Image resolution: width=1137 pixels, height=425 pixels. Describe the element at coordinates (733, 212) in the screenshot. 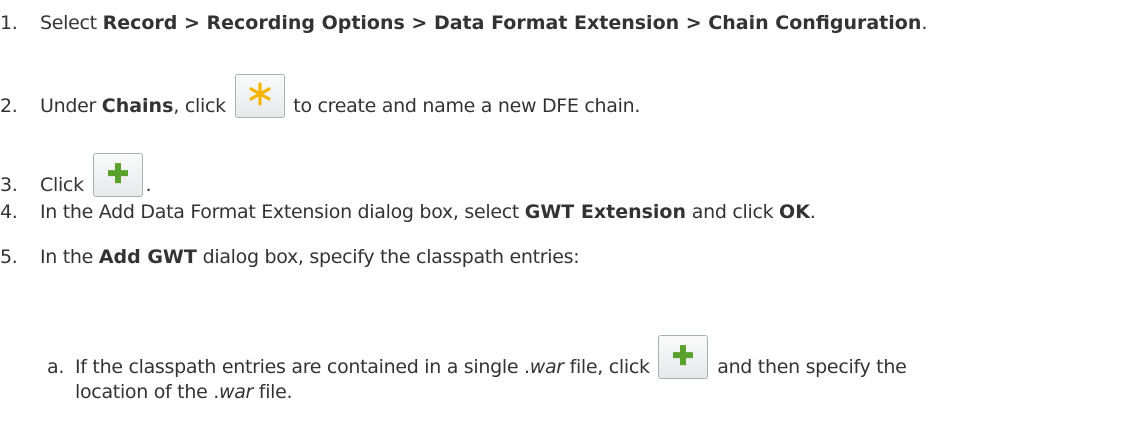

I see `step-text: and click` at that location.